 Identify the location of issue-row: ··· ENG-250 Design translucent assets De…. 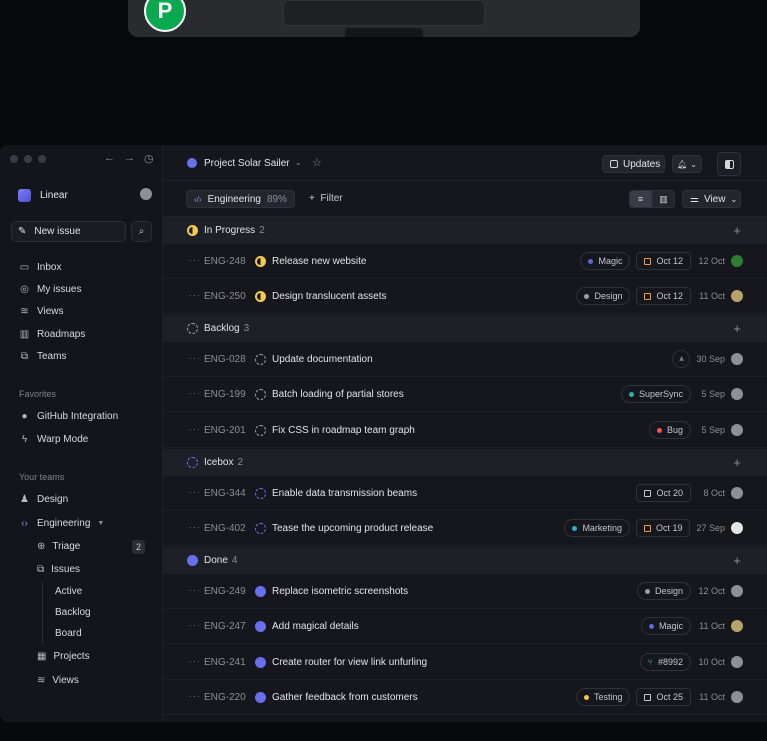
(465, 296).